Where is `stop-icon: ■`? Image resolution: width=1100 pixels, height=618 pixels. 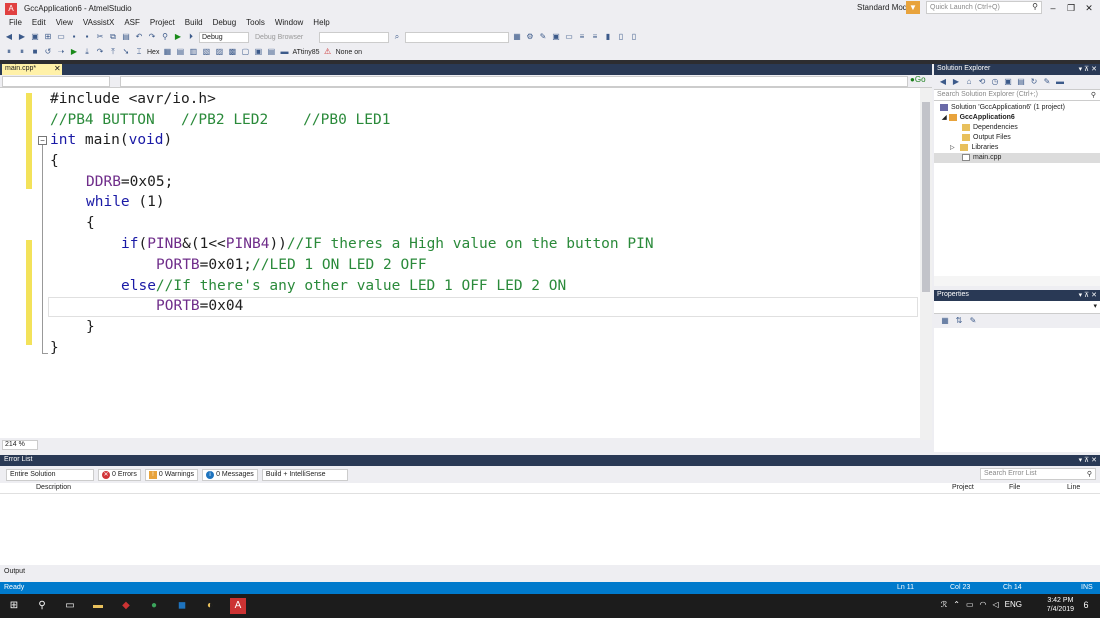 stop-icon: ■ is located at coordinates (35, 52).